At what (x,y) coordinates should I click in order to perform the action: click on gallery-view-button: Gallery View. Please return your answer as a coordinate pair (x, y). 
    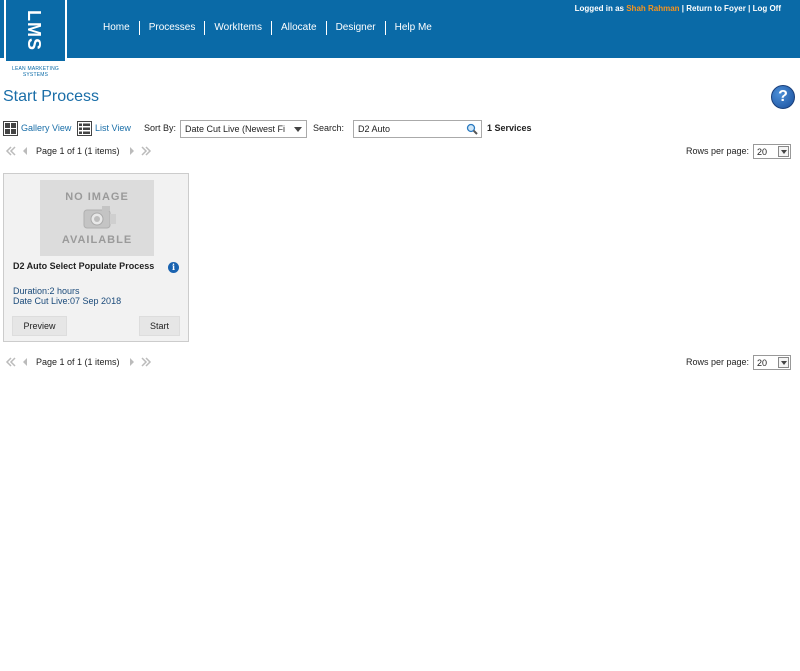
    Looking at the image, I should click on (37, 128).